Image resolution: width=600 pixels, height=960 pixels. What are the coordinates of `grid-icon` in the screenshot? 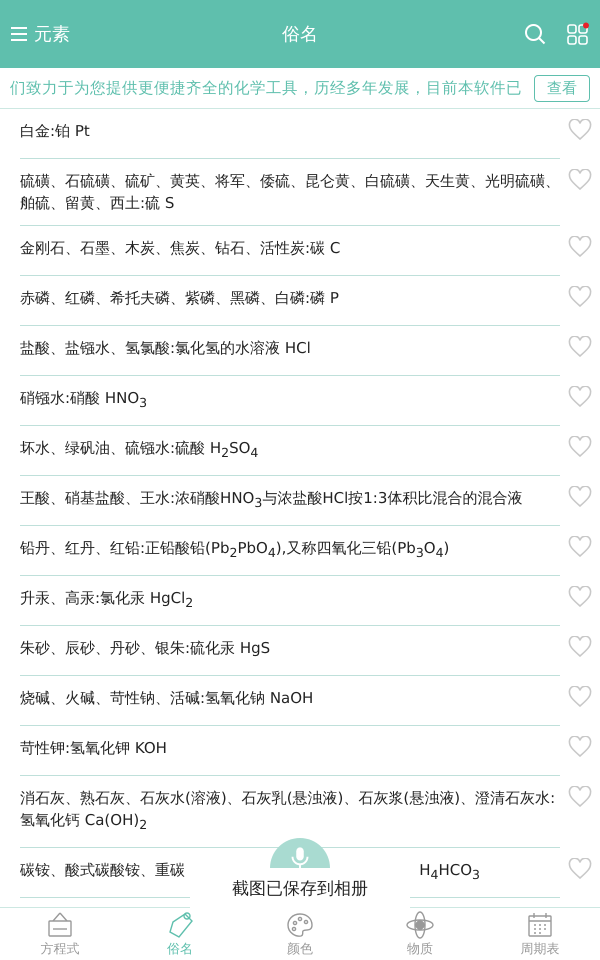 It's located at (578, 34).